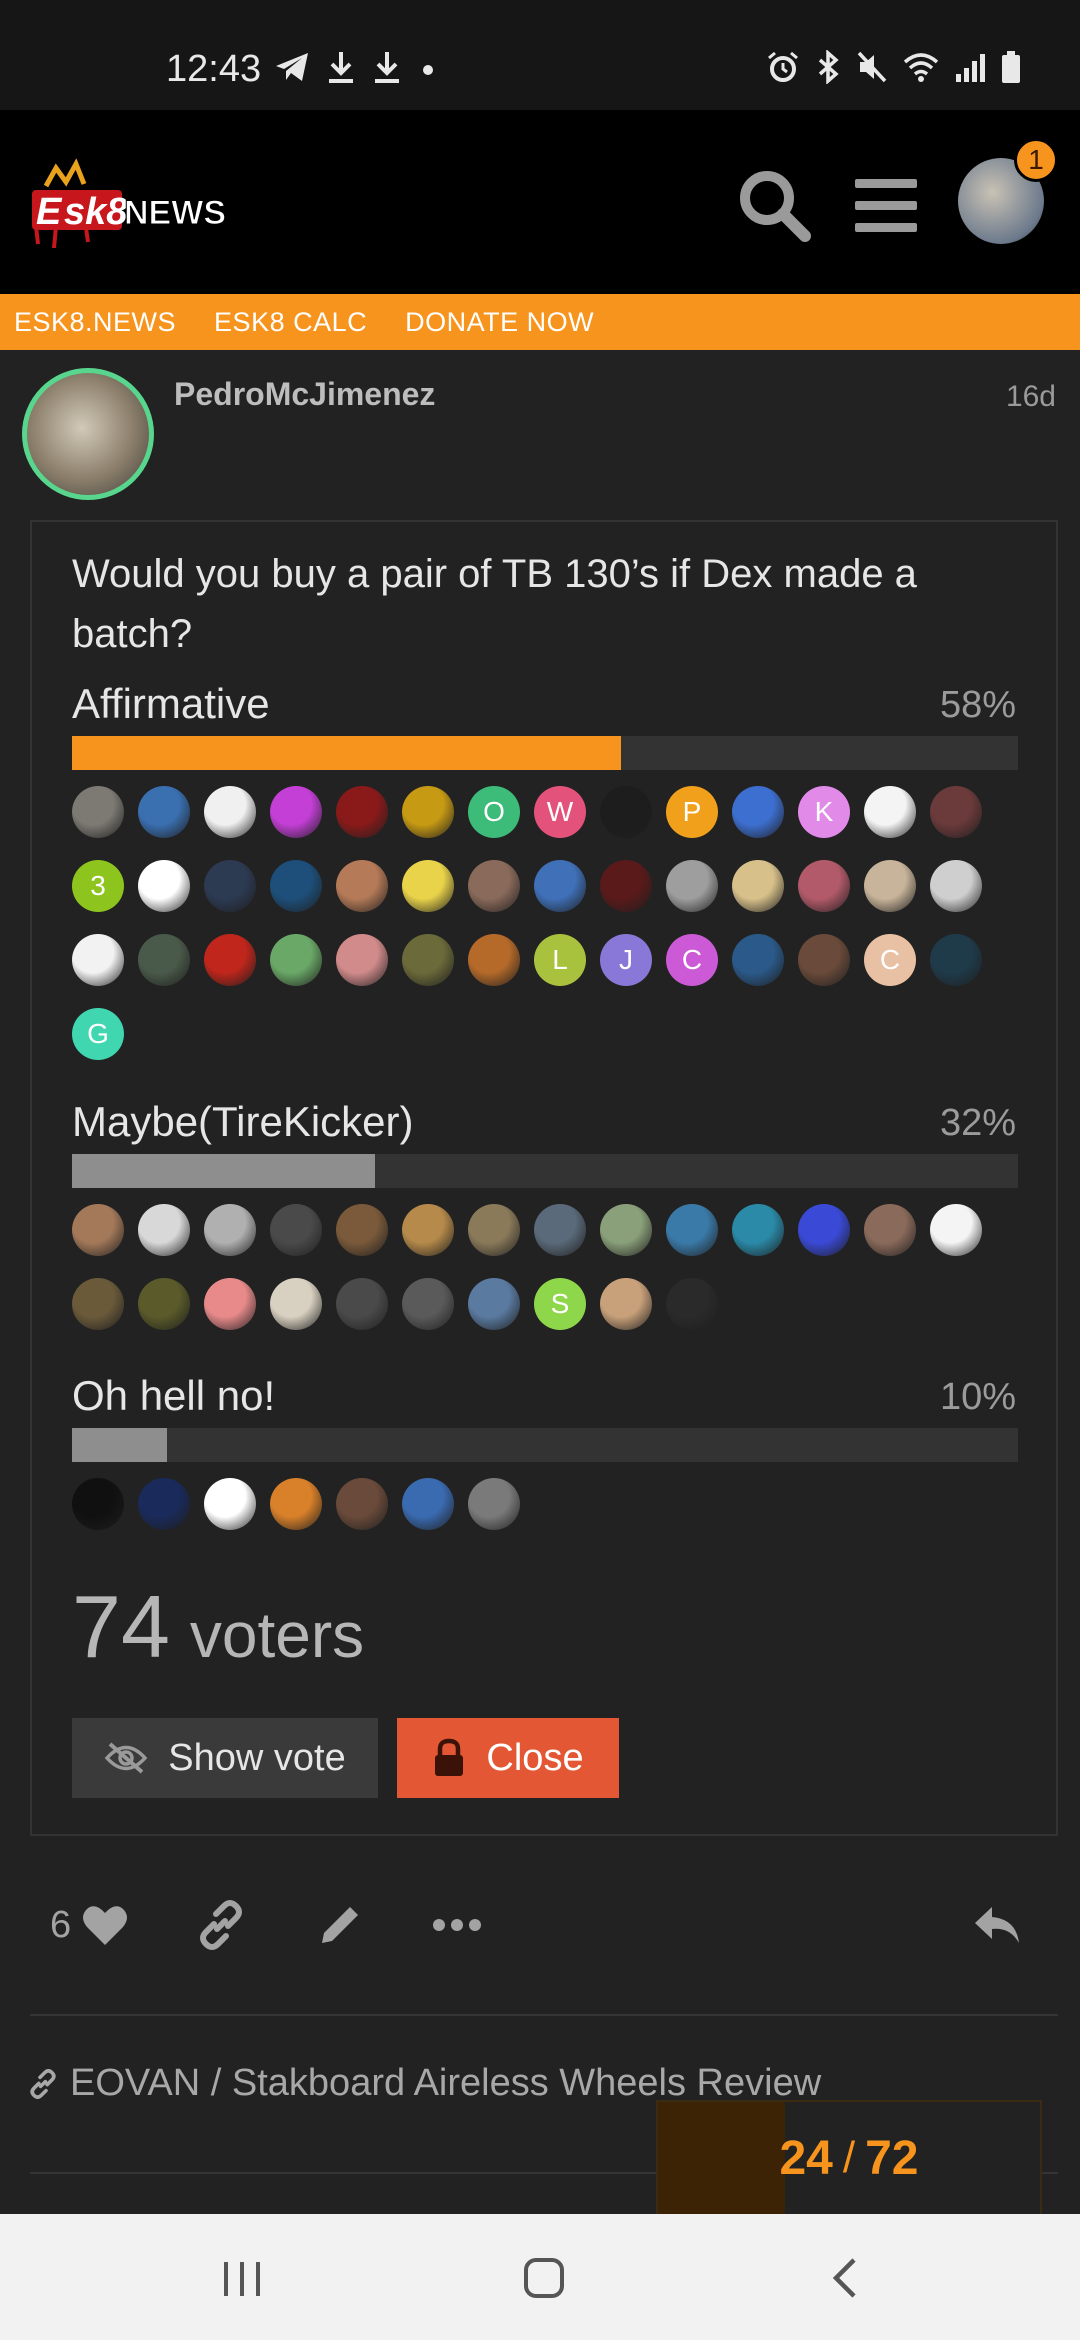 The image size is (1080, 2340). Describe the element at coordinates (225, 1758) in the screenshot. I see `show-vote-button: Show vote` at that location.